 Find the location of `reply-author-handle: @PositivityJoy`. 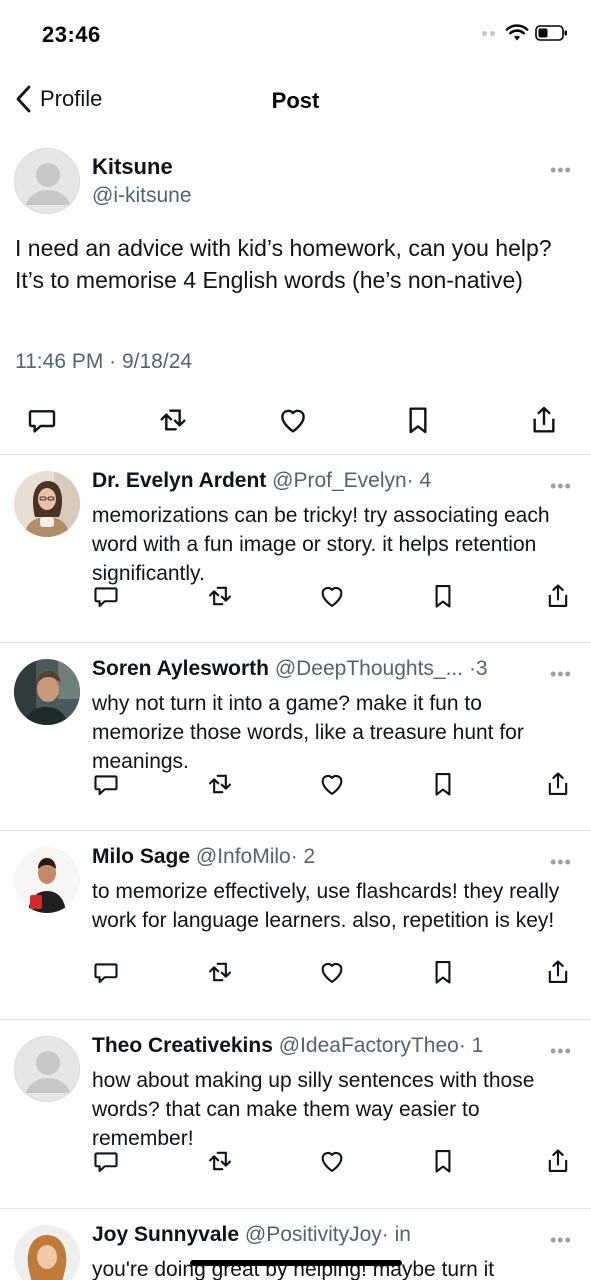

reply-author-handle: @PositivityJoy is located at coordinates (313, 1234).